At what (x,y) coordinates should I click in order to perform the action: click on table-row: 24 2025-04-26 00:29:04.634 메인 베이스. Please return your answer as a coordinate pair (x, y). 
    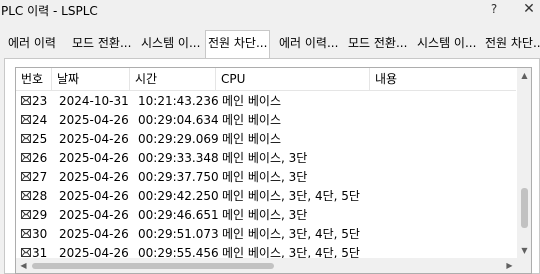
    Looking at the image, I should click on (266, 120).